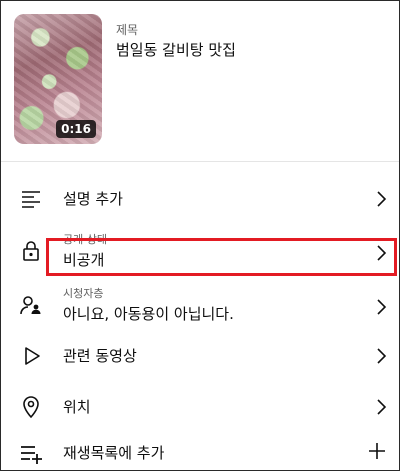  I want to click on row-audience: 시청자층 아니요, 아동용이 아닙니다., so click(200, 307).